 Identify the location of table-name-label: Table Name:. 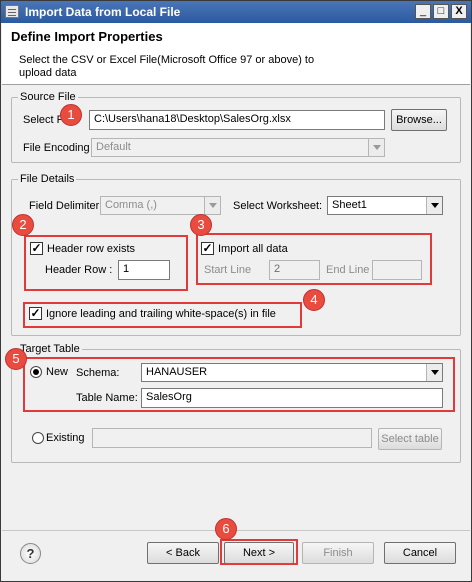
(107, 398).